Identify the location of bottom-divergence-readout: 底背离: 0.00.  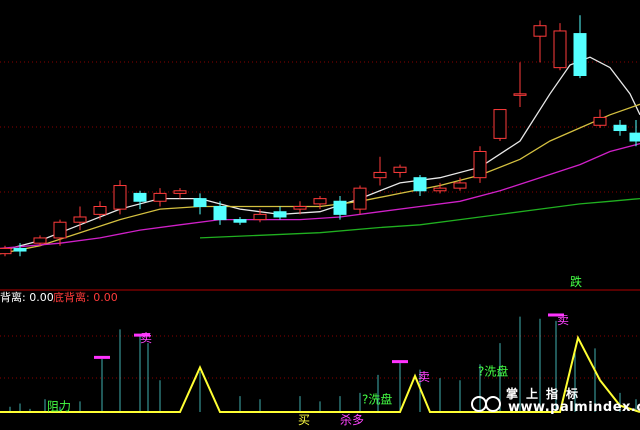
(85, 298).